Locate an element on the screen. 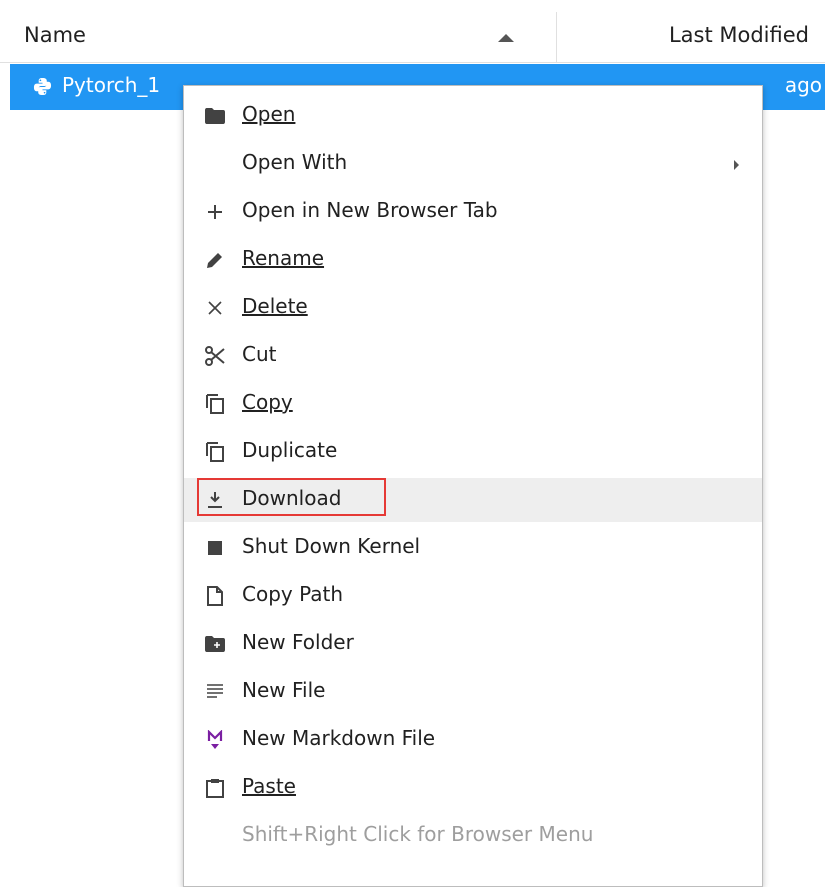 This screenshot has width=825, height=887. column-divider is located at coordinates (556, 37).